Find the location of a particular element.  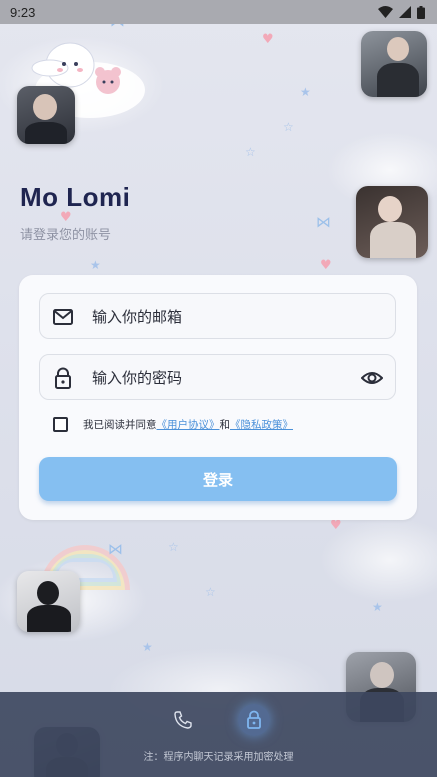

email-input is located at coordinates (222, 317).